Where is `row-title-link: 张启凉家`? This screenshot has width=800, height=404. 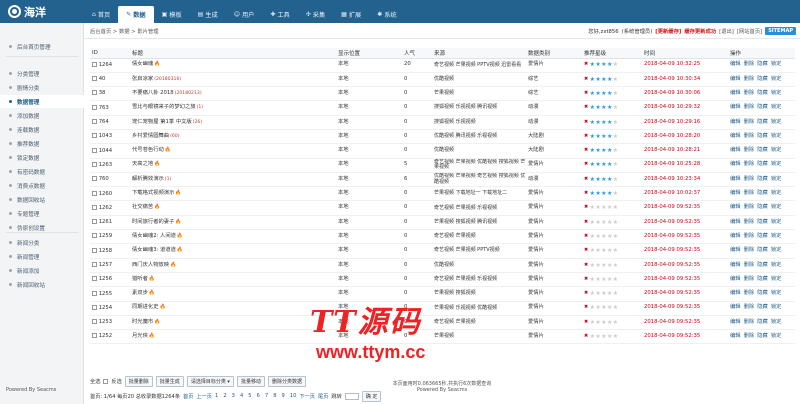
row-title-link: 张启凉家 is located at coordinates (142, 79).